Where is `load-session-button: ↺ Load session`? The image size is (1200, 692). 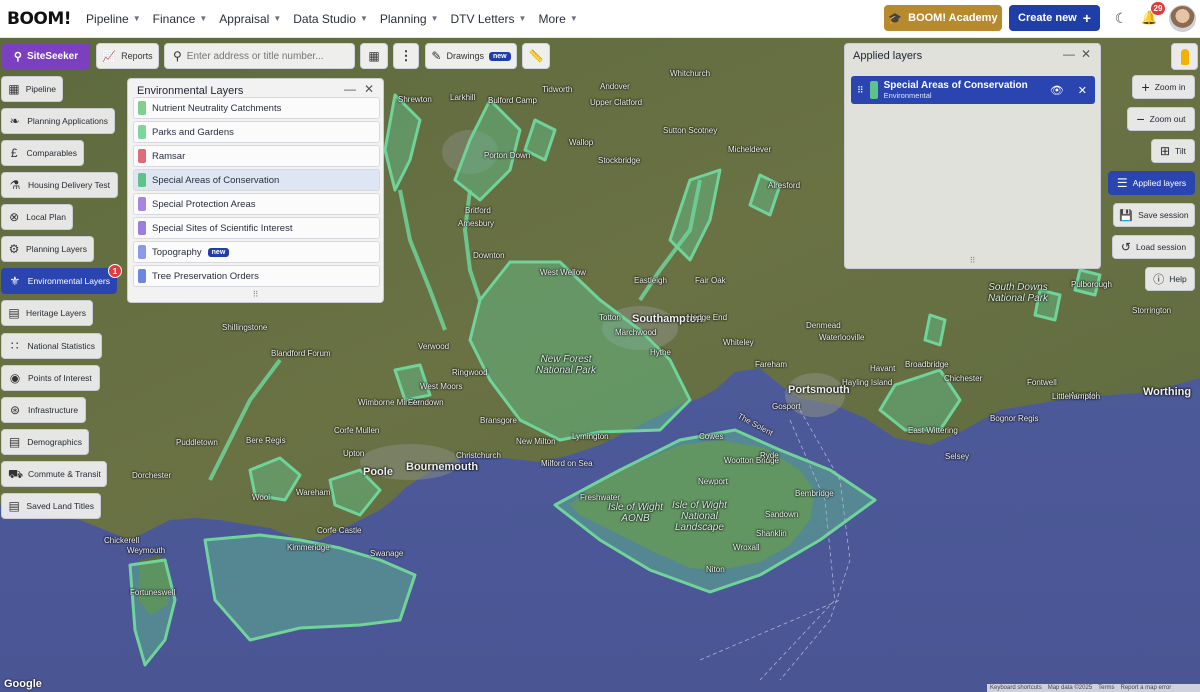
load-session-button: ↺ Load session is located at coordinates (1153, 247).